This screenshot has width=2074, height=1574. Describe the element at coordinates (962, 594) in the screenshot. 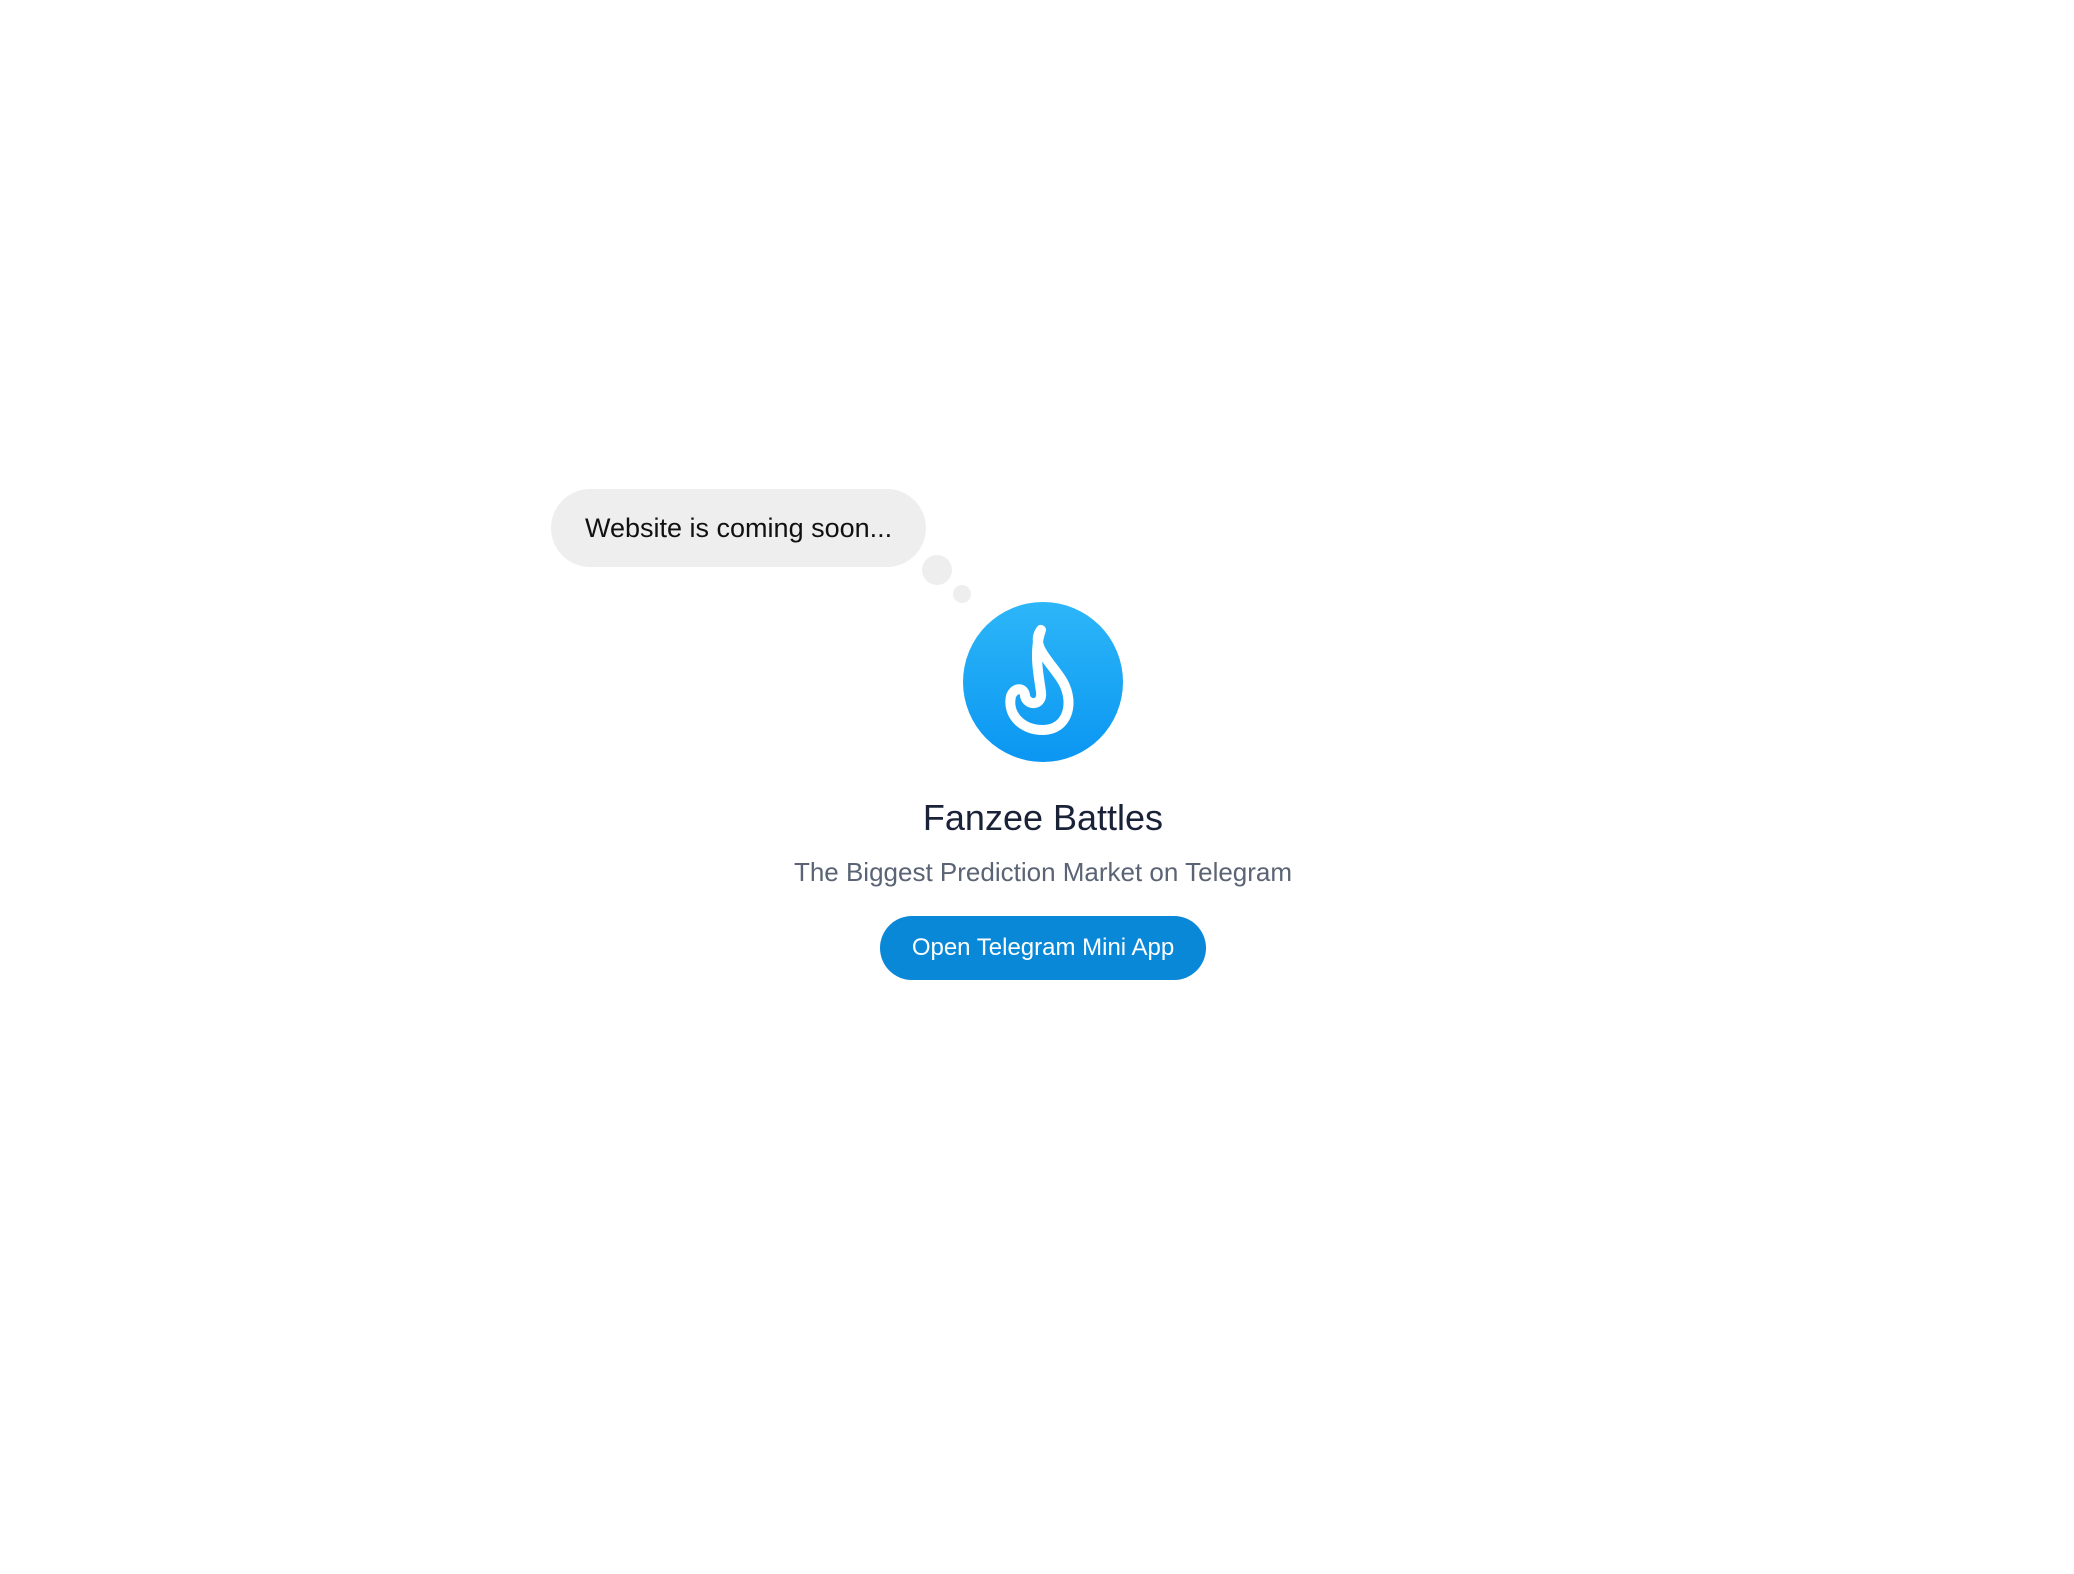

I see `thought-dot-small` at that location.